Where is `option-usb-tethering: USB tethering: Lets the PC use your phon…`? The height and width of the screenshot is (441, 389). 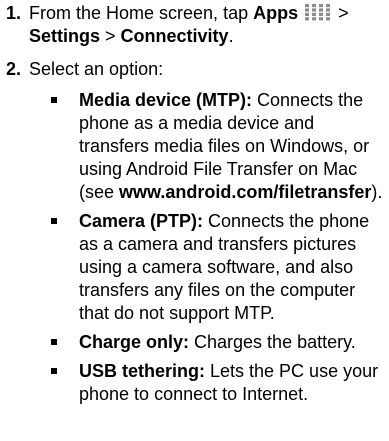
option-usb-tethering: USB tethering: Lets the PC use your phon… is located at coordinates (220, 383).